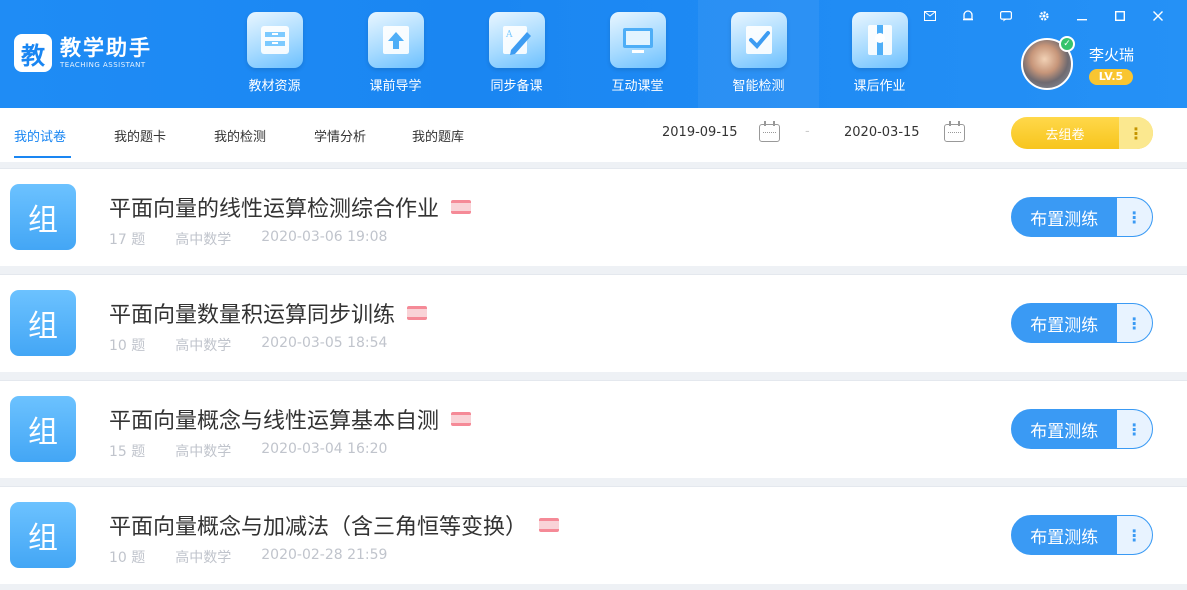  Describe the element at coordinates (882, 132) in the screenshot. I see `end-date: 2020-03-15` at that location.